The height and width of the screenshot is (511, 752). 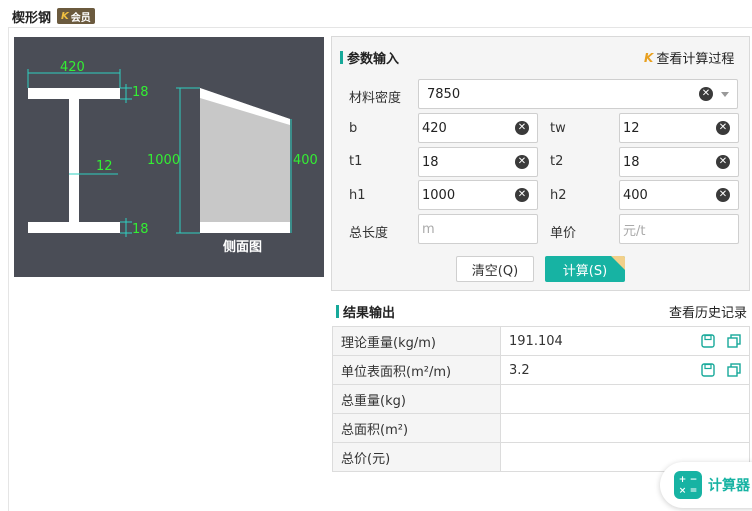 I want to click on h2-input: 400 ✕, so click(x=679, y=195).